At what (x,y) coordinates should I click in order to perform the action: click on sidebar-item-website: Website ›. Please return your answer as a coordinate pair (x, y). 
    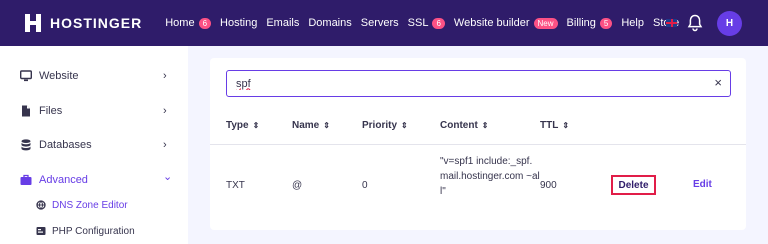
    Looking at the image, I should click on (94, 76).